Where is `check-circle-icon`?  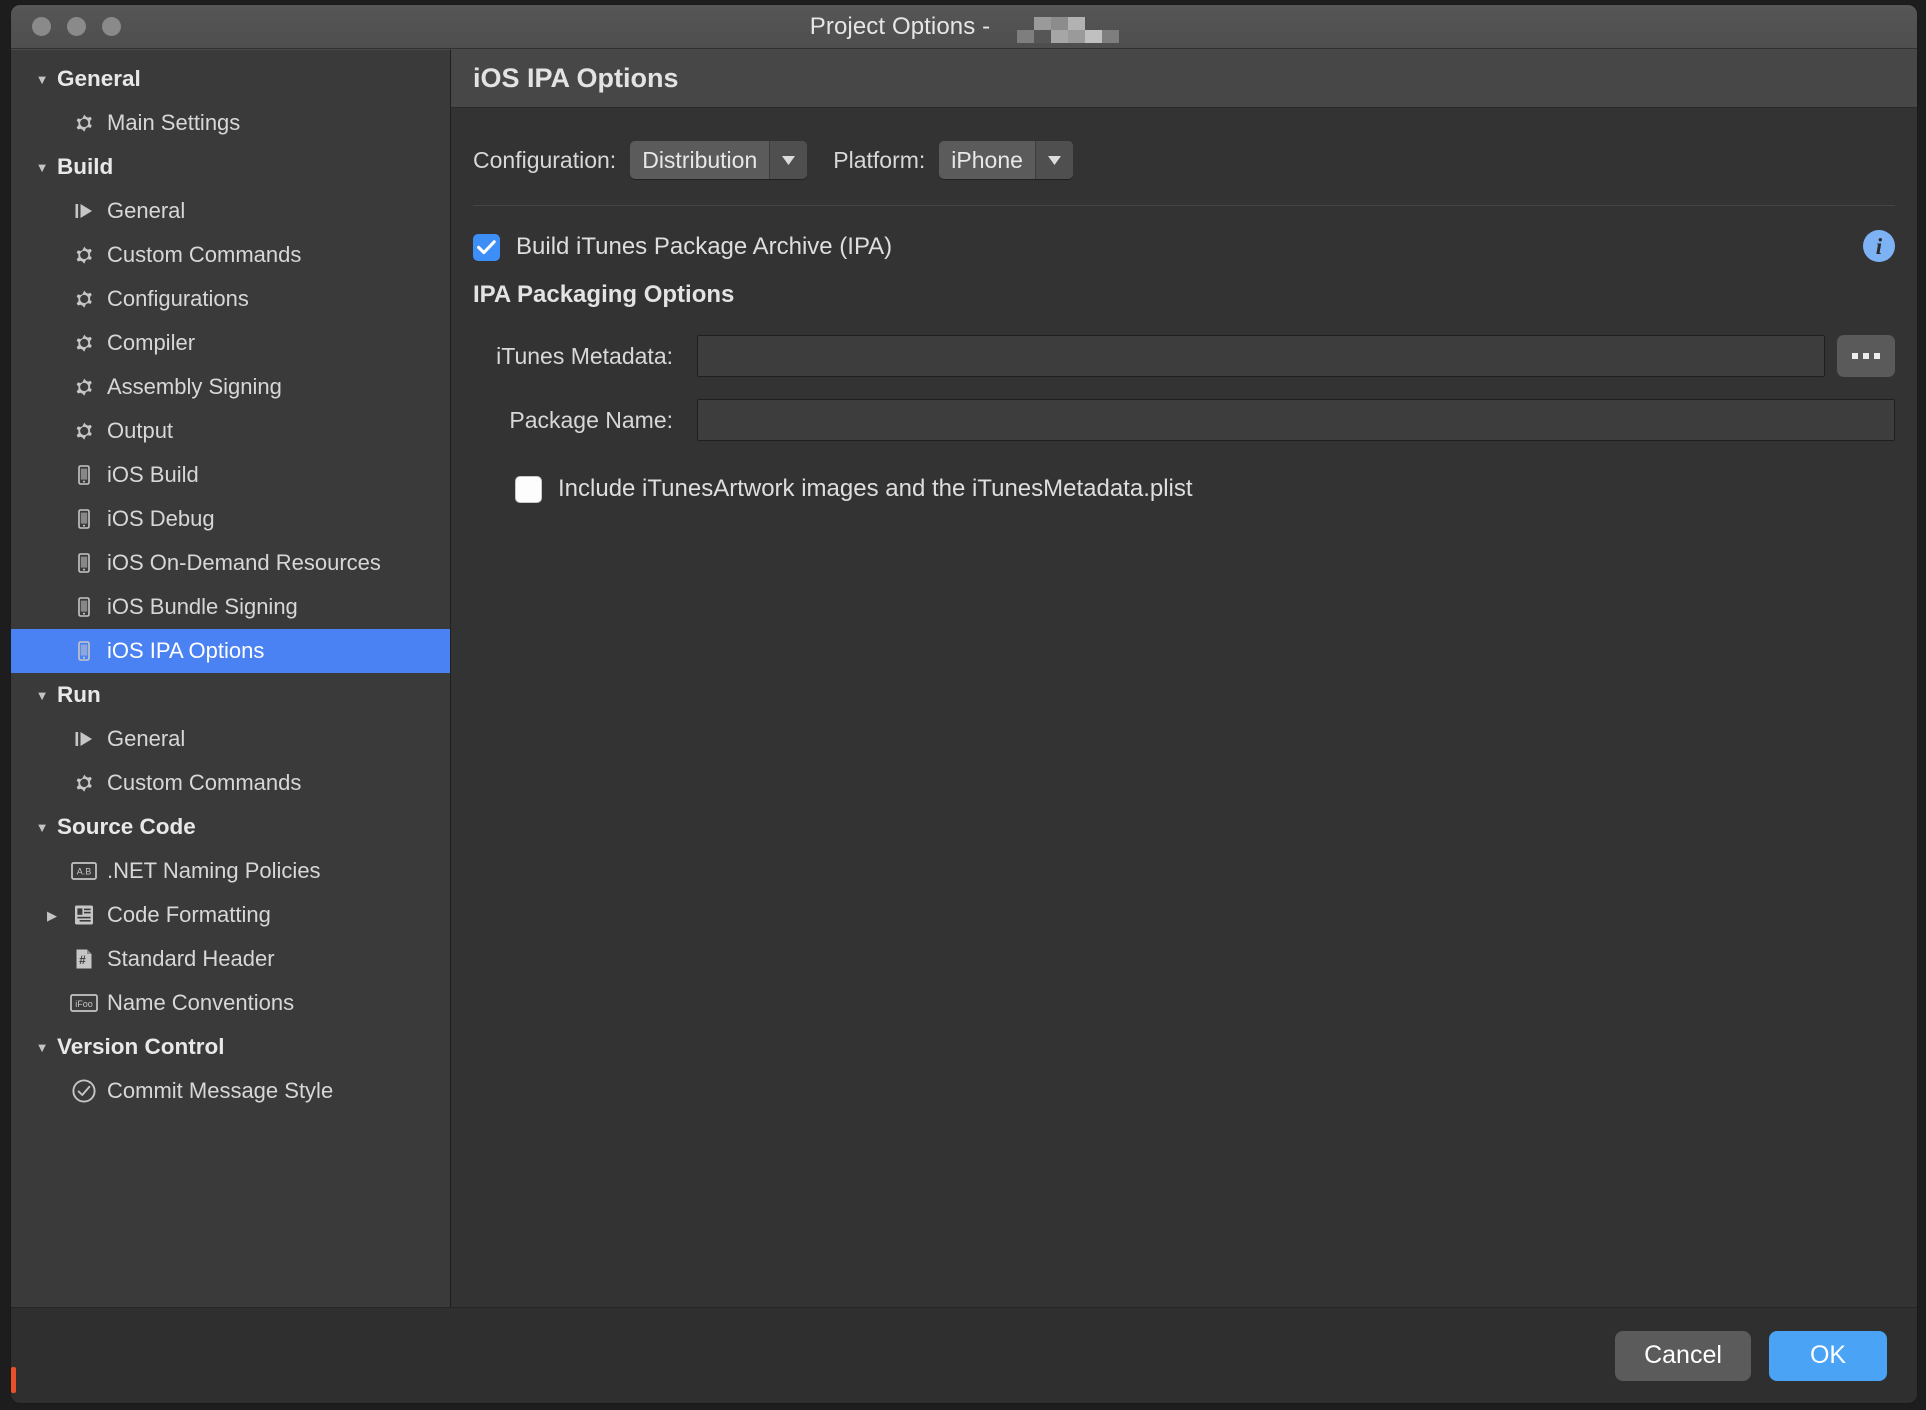 check-circle-icon is located at coordinates (84, 1091).